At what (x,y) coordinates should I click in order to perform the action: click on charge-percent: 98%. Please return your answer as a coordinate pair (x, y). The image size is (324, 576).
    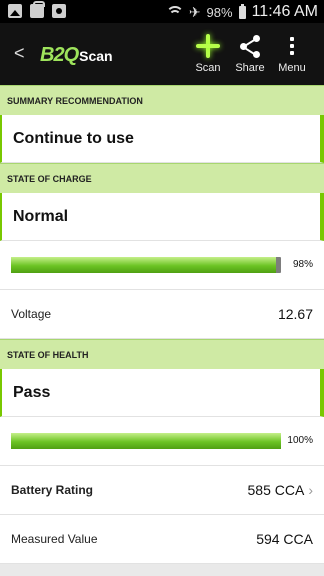
    Looking at the image, I should click on (302, 264).